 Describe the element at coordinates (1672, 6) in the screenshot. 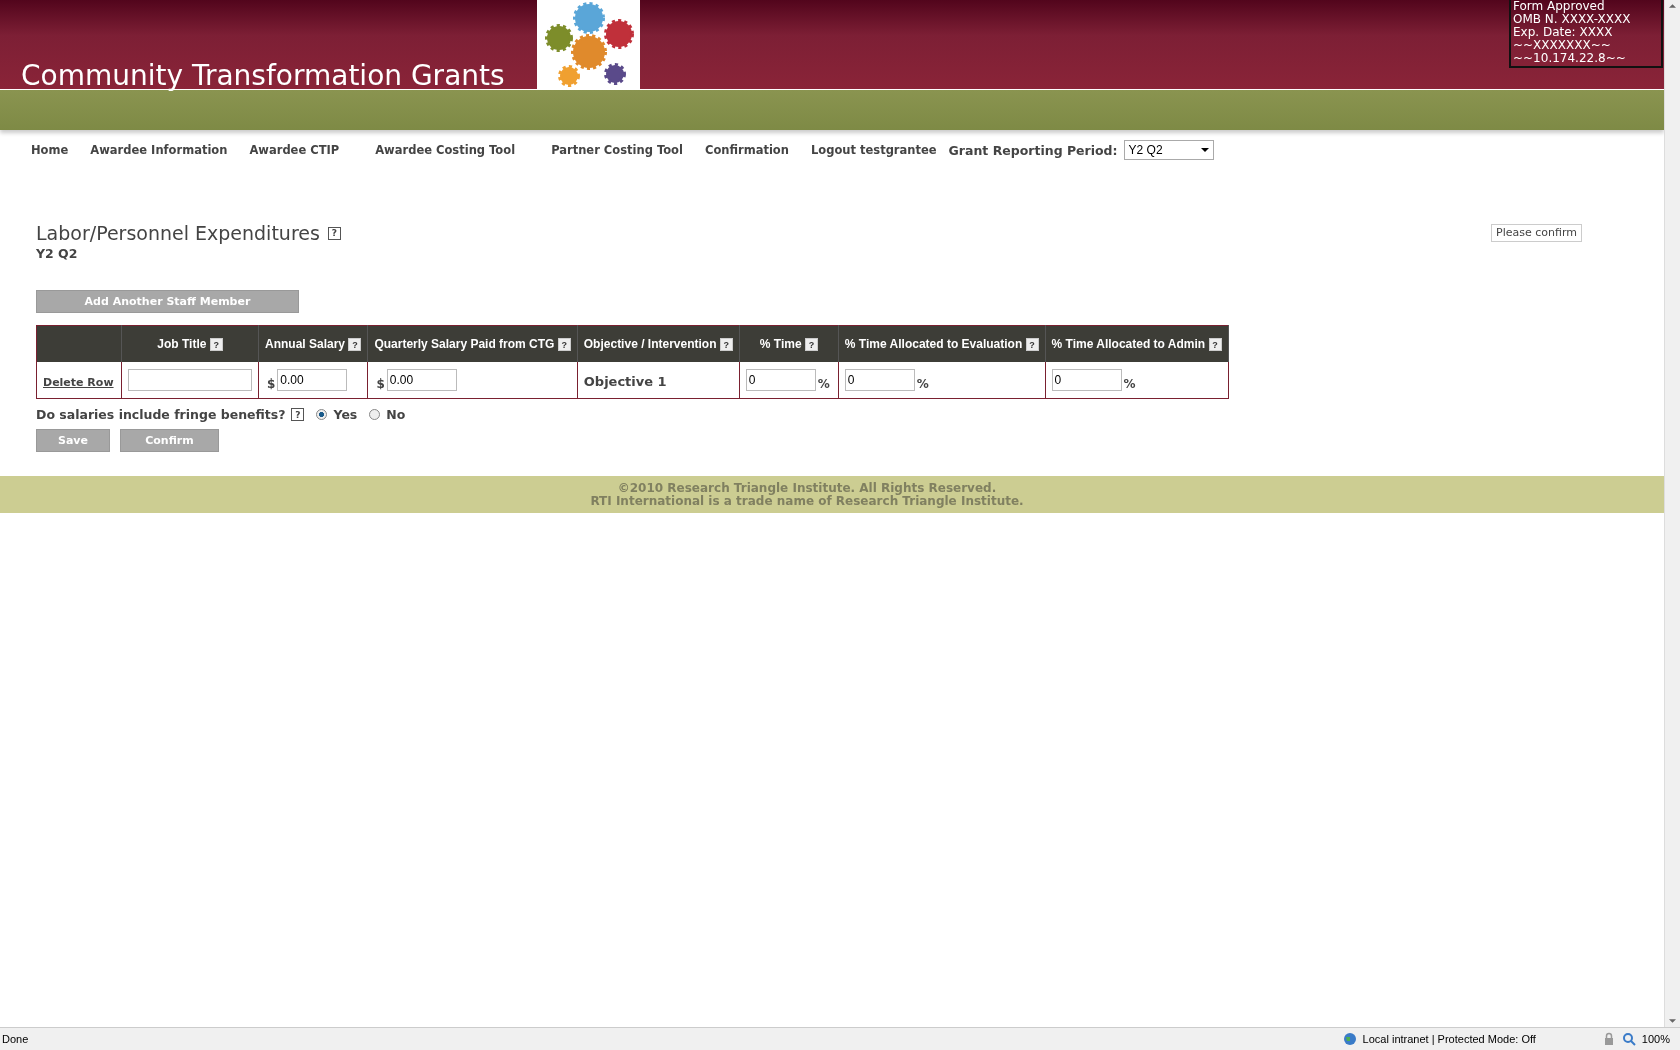

I see `scroll-up-icon` at that location.